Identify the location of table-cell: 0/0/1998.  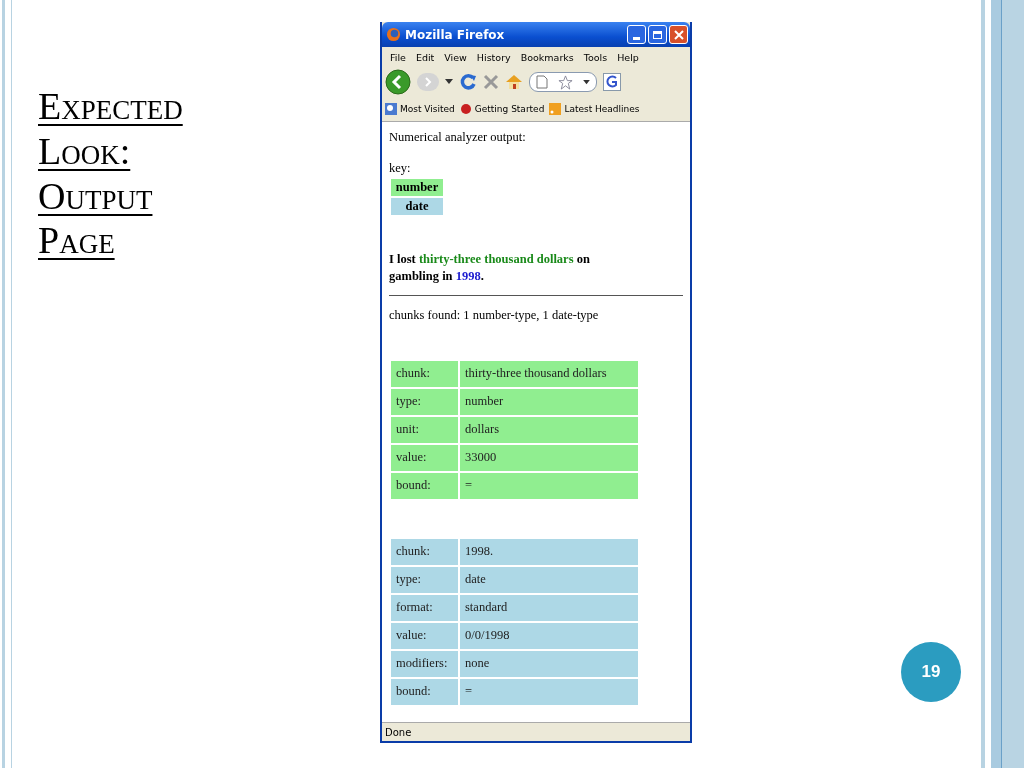
(549, 635).